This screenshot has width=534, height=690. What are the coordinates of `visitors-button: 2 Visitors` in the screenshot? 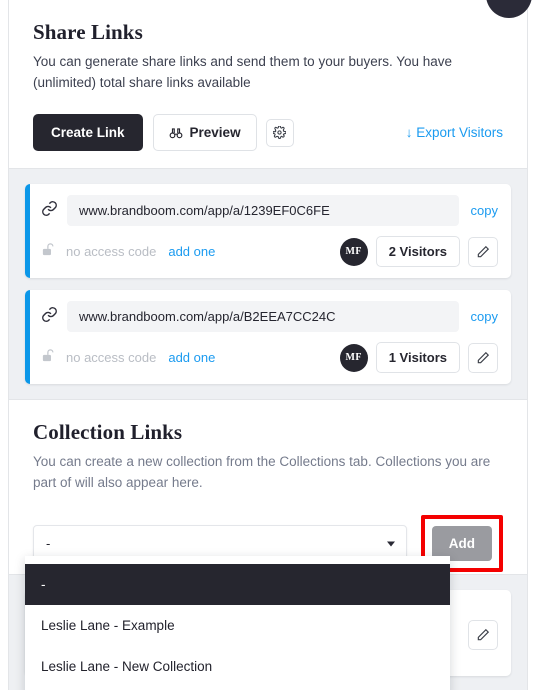 It's located at (417, 251).